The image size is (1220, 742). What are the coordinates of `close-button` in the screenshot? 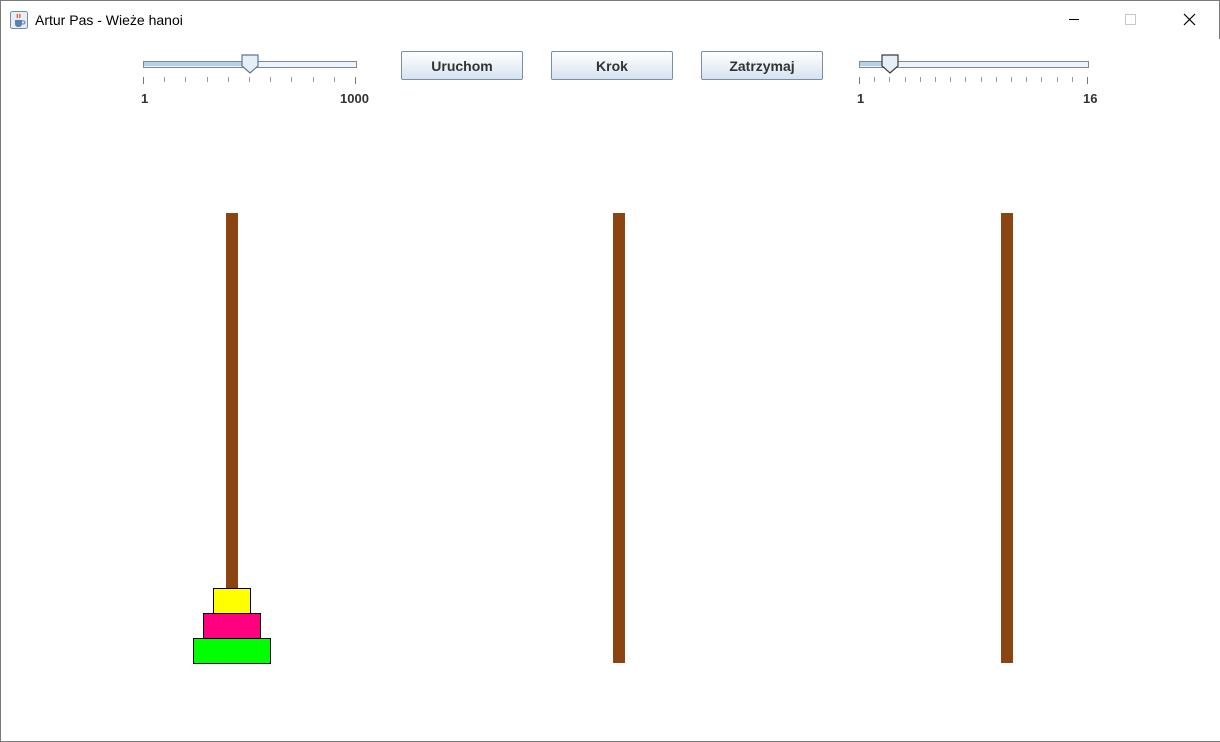 It's located at (1186, 20).